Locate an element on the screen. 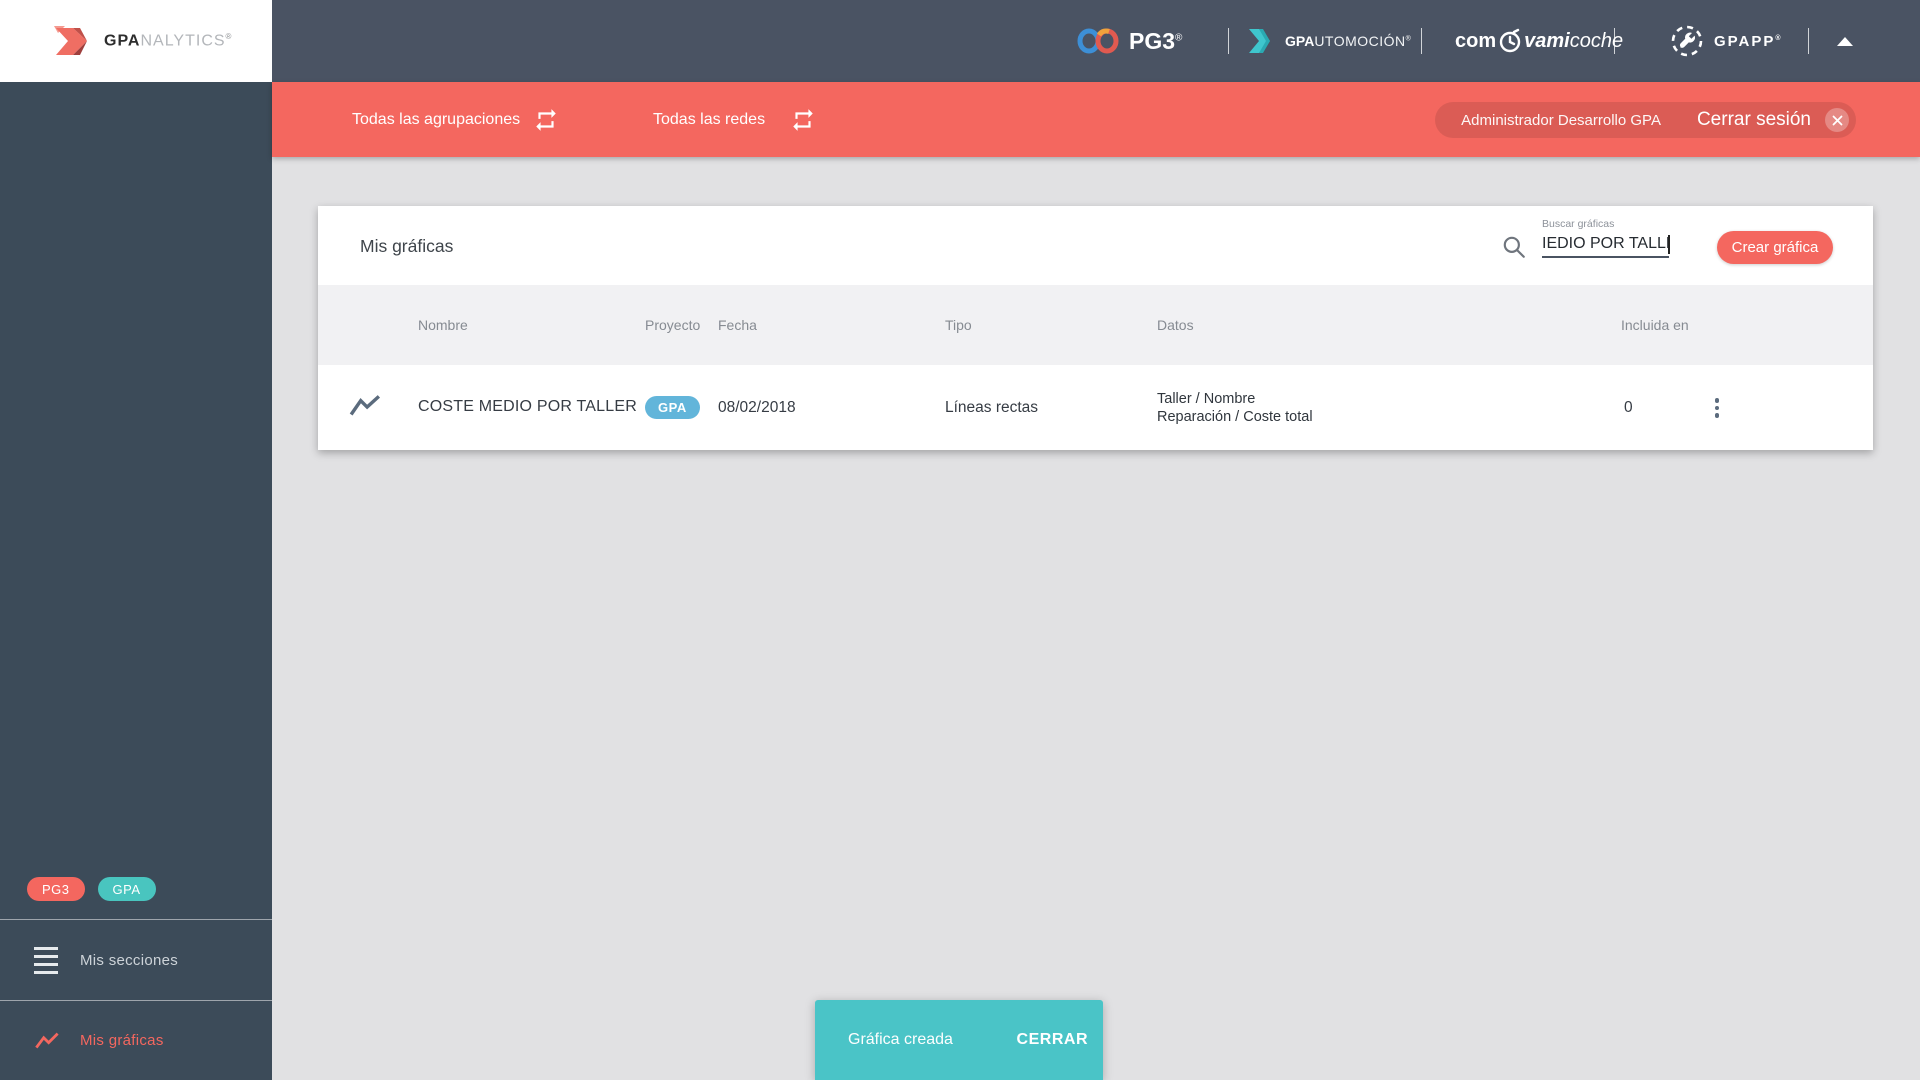 The height and width of the screenshot is (1080, 1920). swap-networks-button is located at coordinates (803, 120).